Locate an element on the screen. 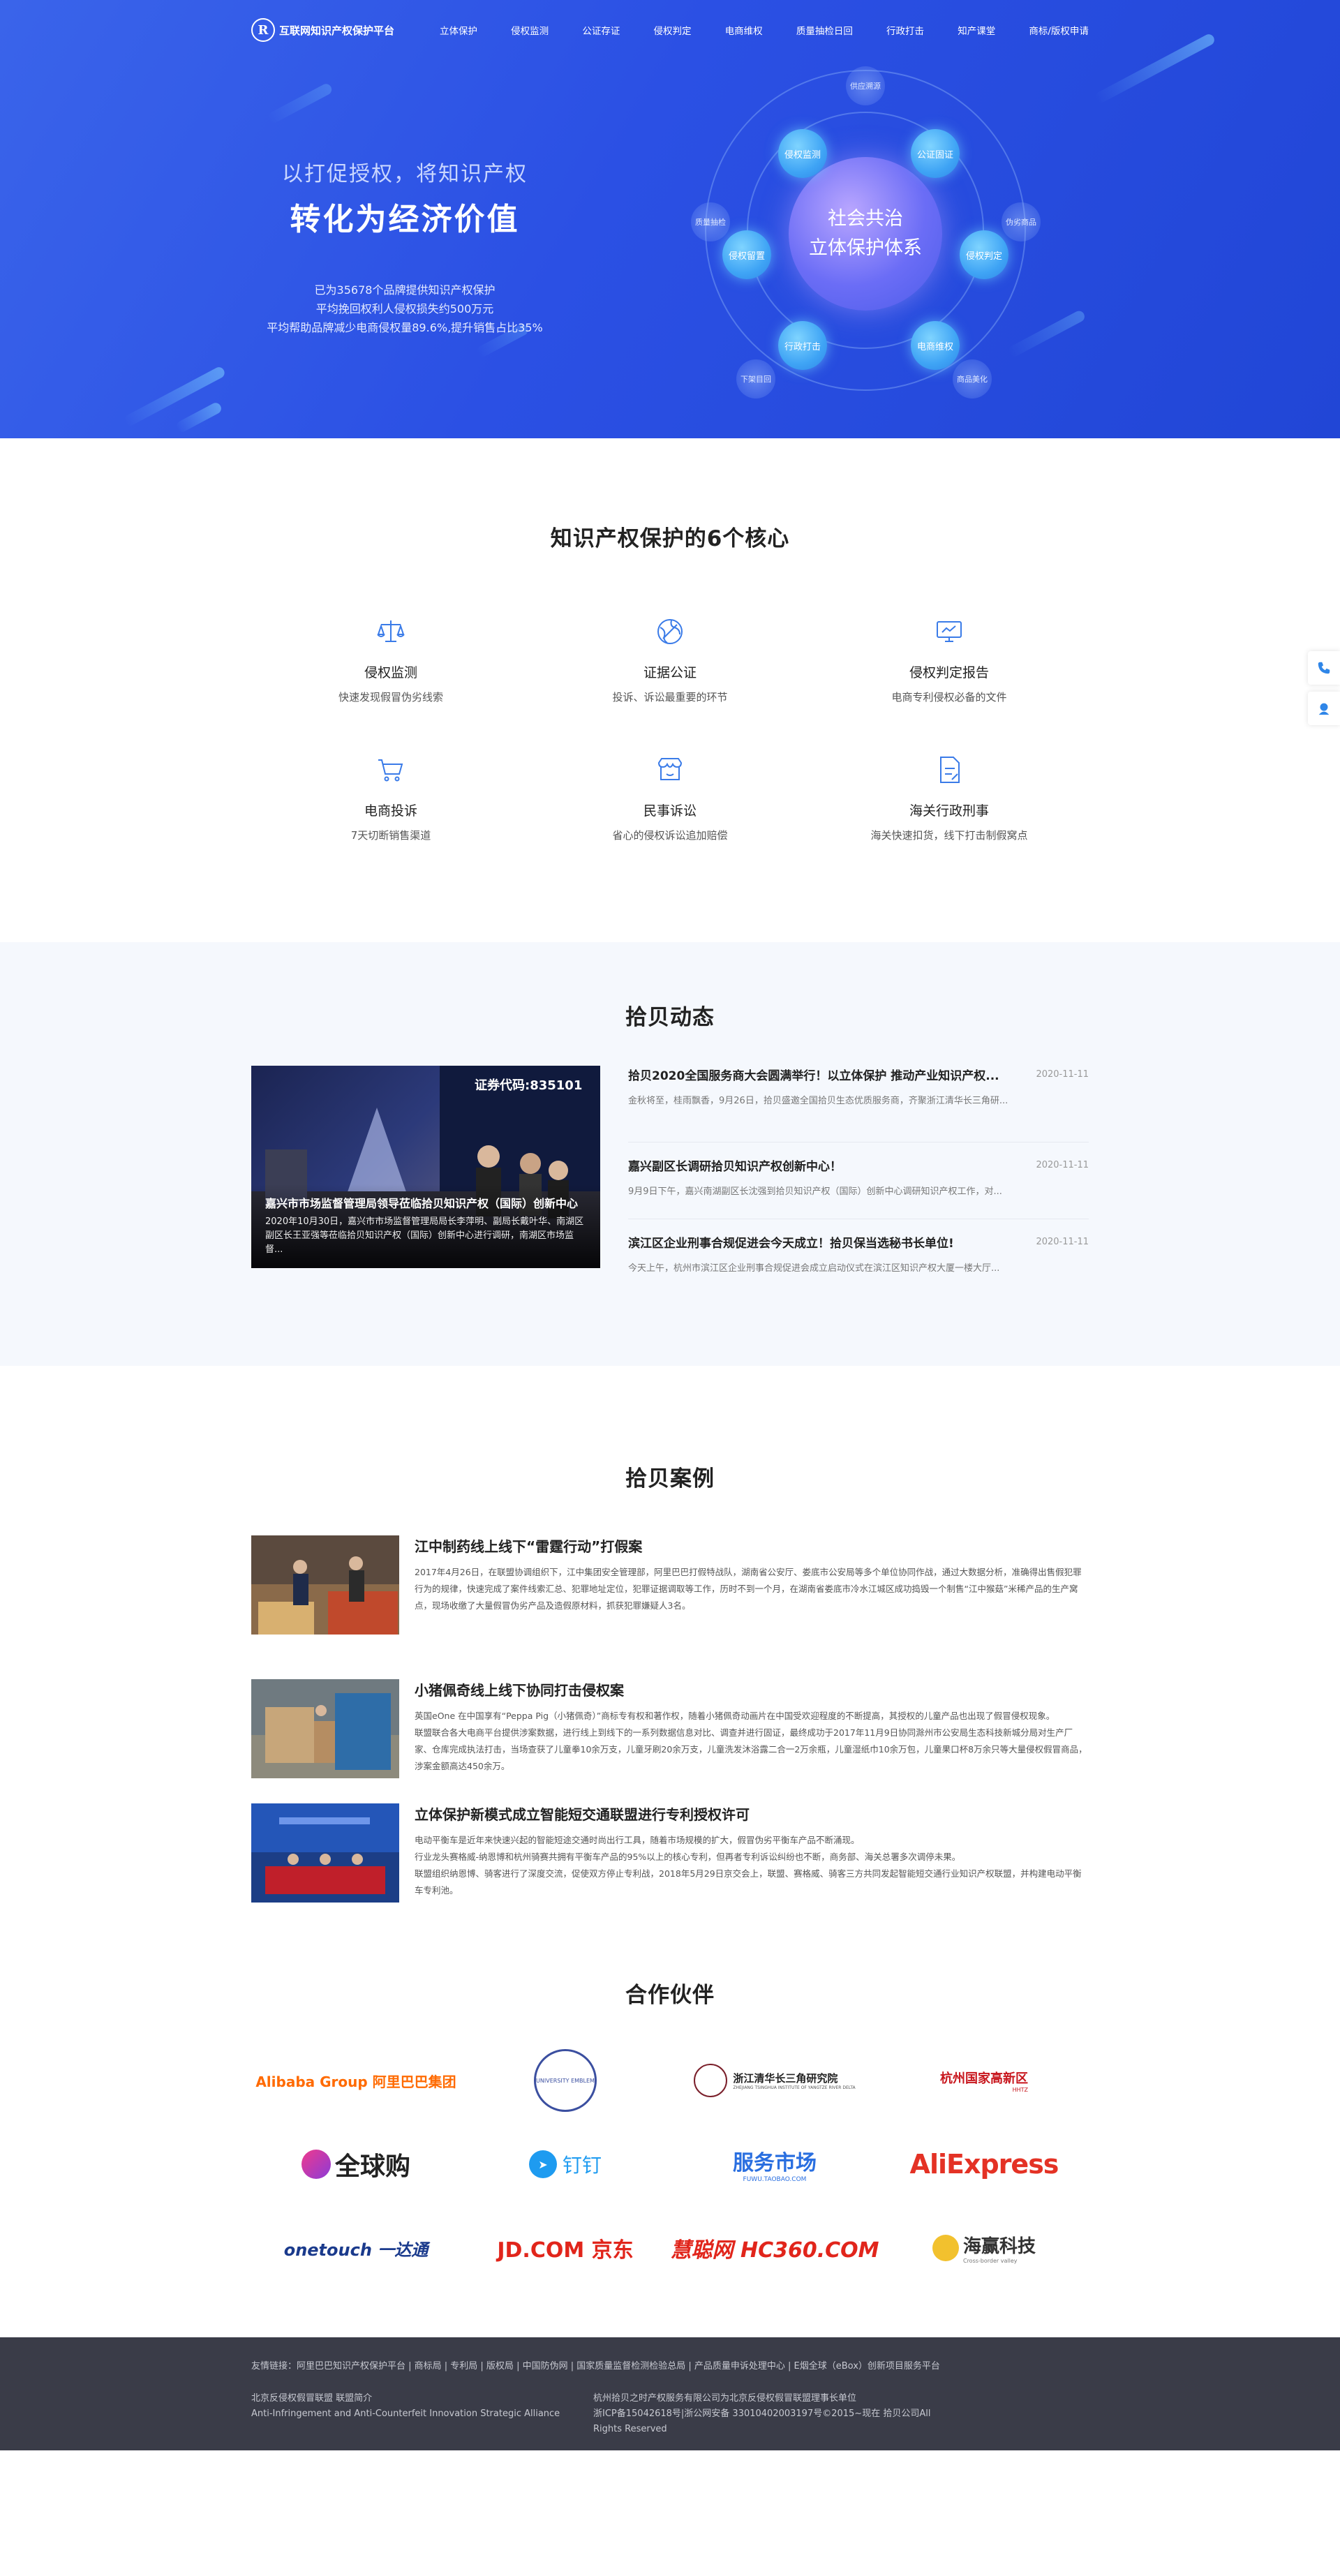  diagram-node: 侵权监测 is located at coordinates (802, 154).